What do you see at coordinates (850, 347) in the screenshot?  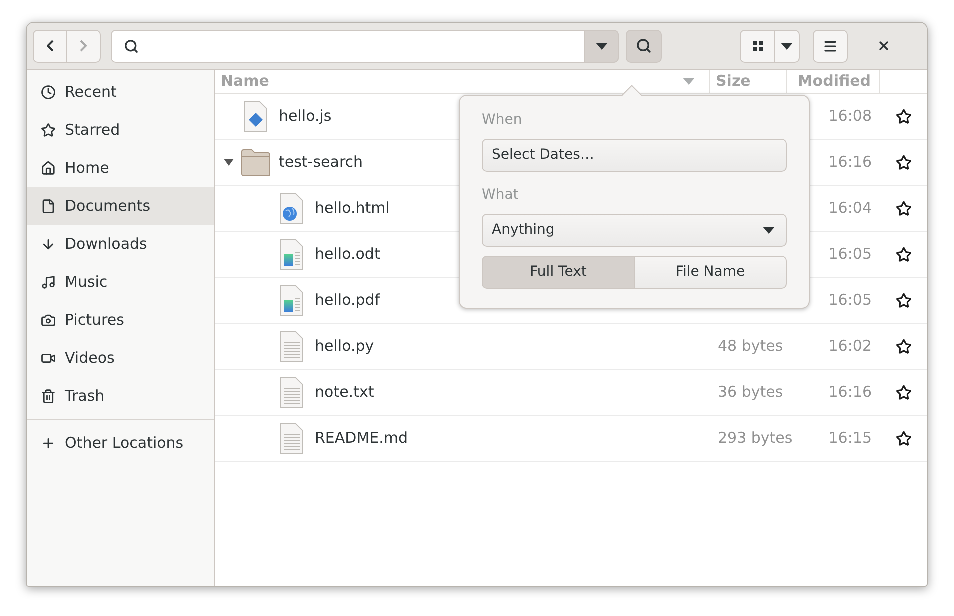 I see `modified-time: 16:02` at bounding box center [850, 347].